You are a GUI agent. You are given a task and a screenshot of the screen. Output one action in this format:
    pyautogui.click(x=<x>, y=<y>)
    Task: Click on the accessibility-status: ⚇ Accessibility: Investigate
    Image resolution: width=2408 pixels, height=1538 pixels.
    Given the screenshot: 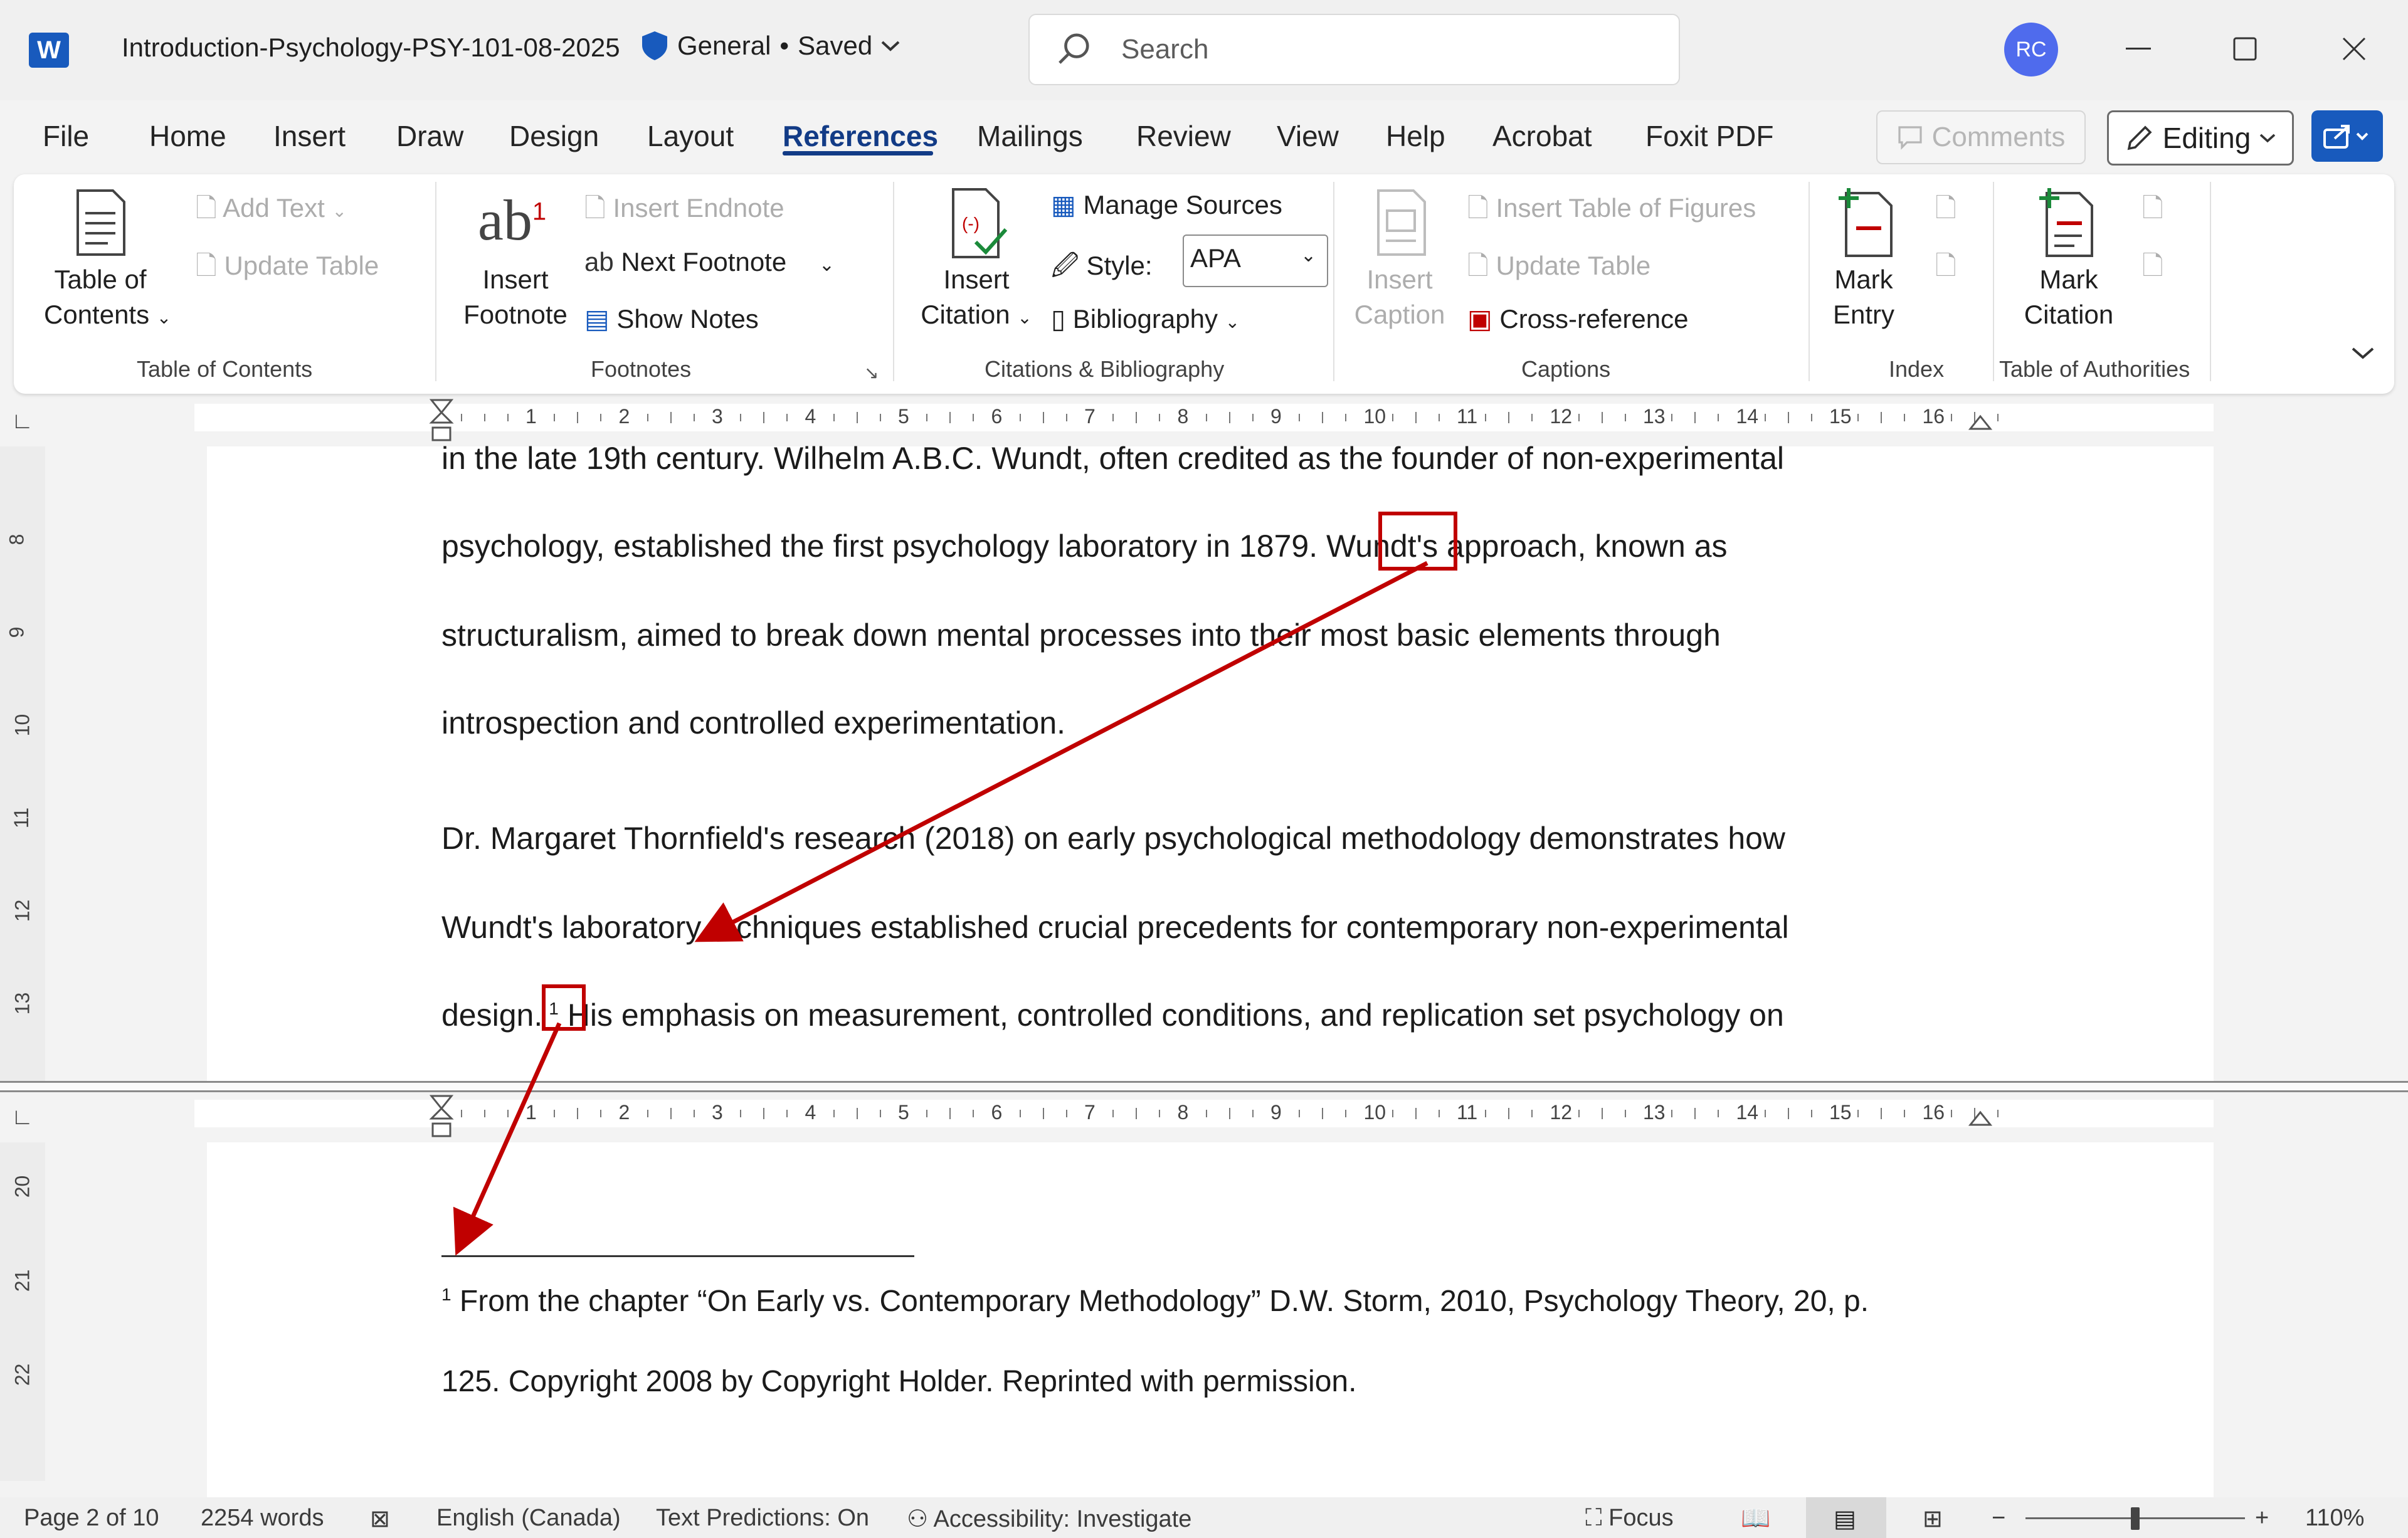 What is the action you would take?
    pyautogui.click(x=1049, y=1519)
    